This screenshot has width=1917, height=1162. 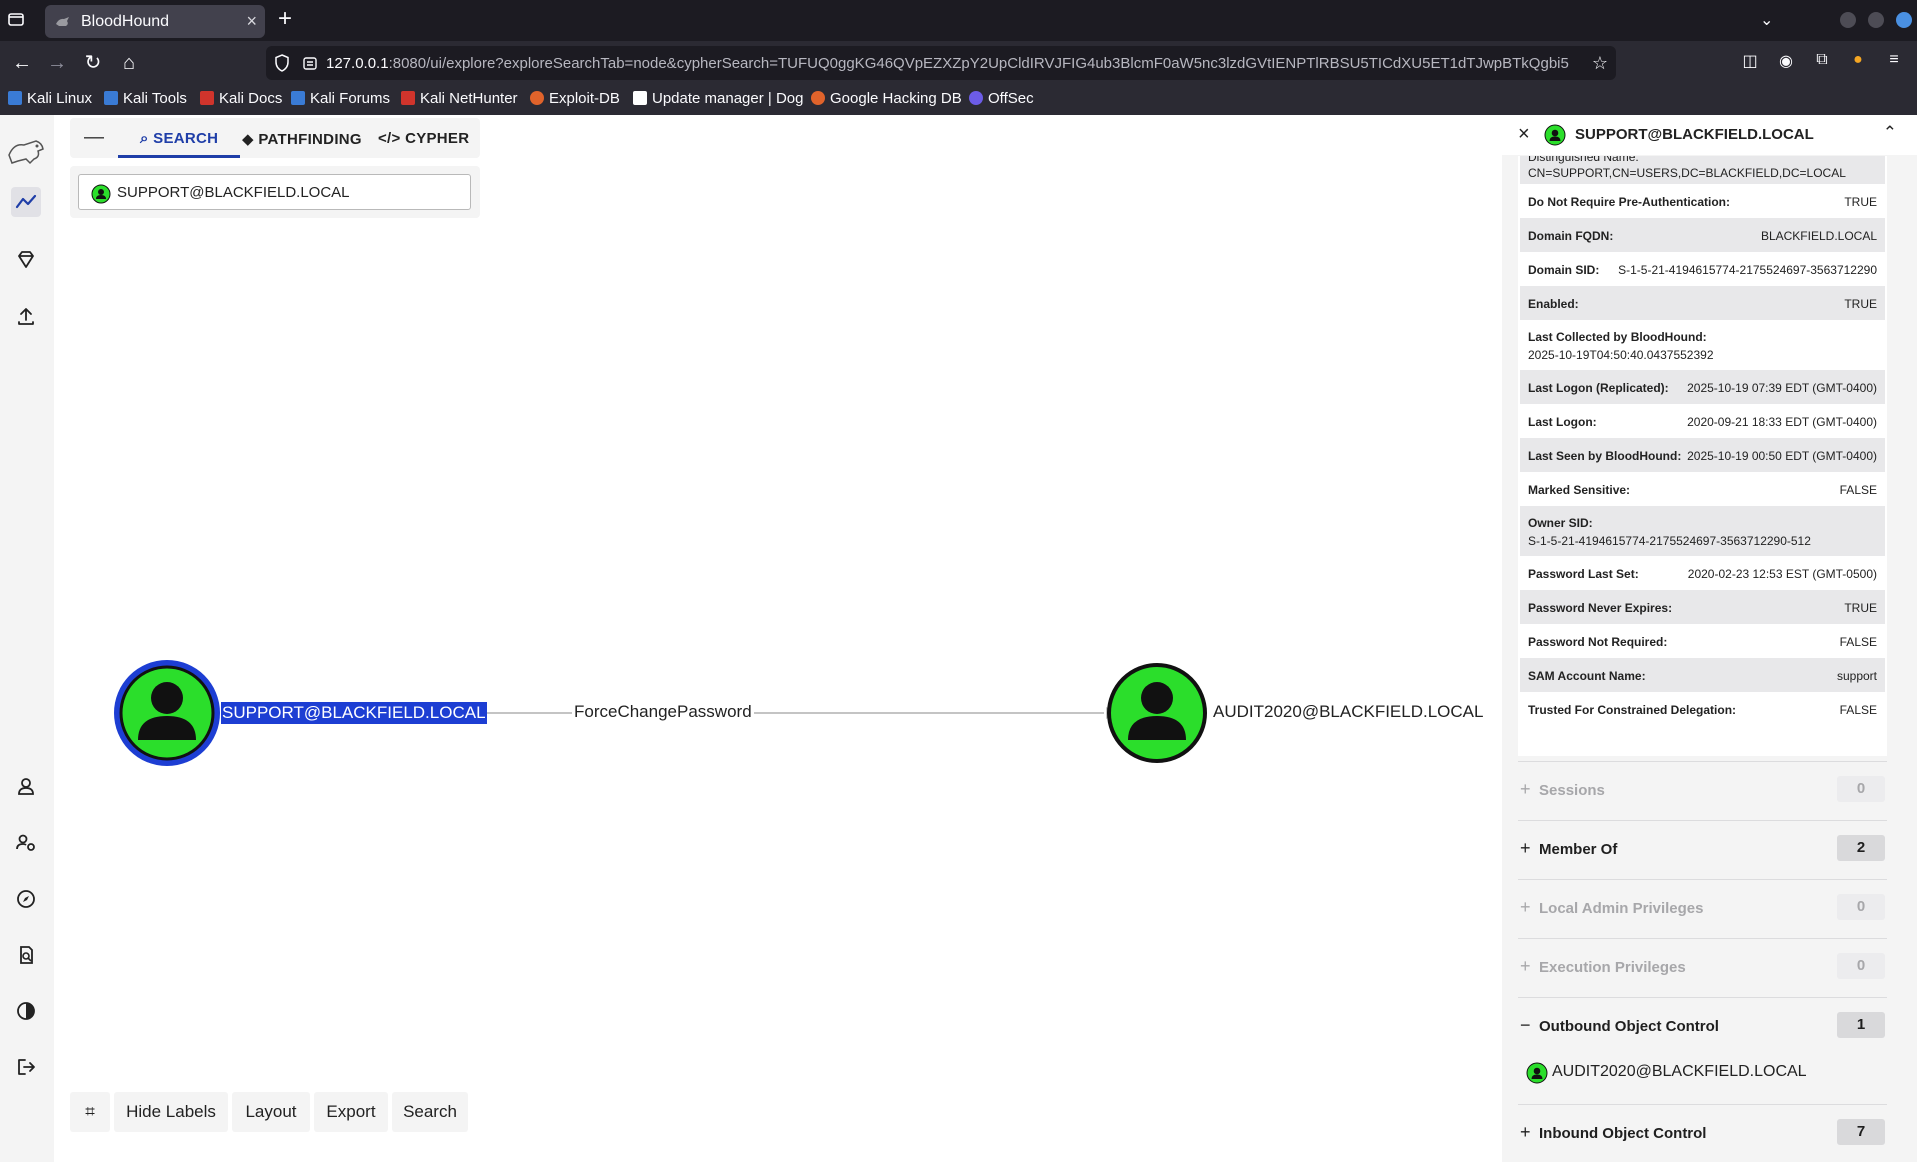 I want to click on property-value: FALSE, so click(x=1858, y=642).